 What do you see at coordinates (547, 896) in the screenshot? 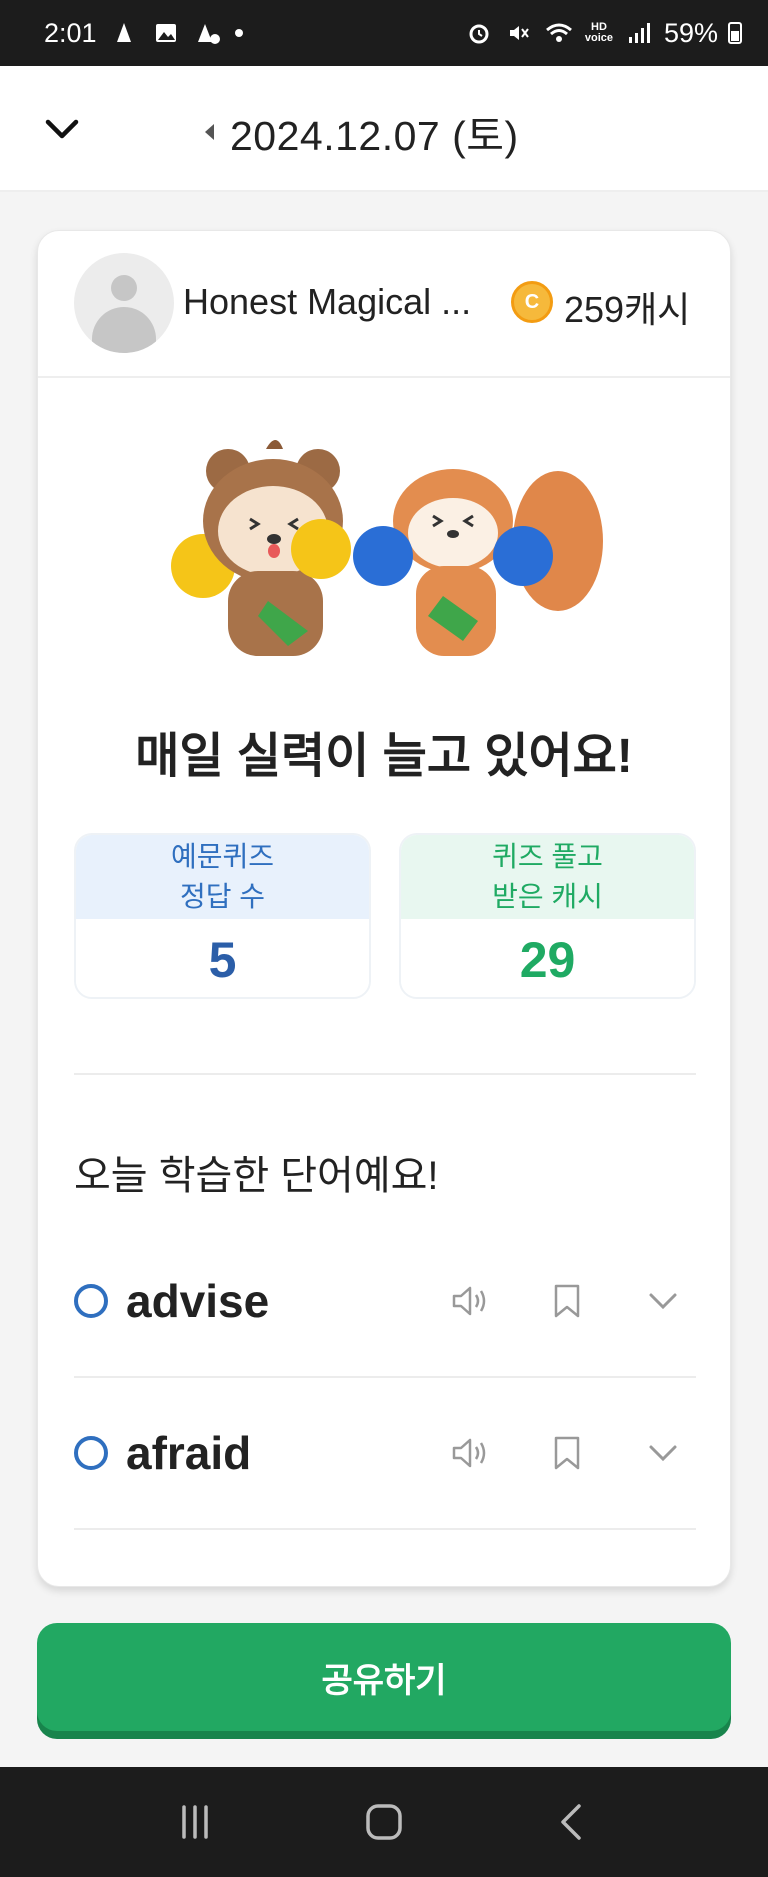
I see `stat-label-line2: 받은 캐시` at bounding box center [547, 896].